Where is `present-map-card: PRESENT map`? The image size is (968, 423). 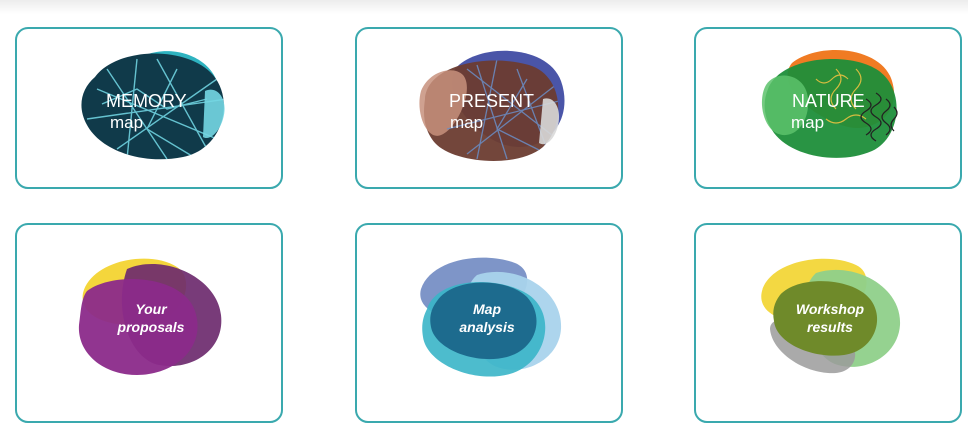
present-map-card: PRESENT map is located at coordinates (489, 108).